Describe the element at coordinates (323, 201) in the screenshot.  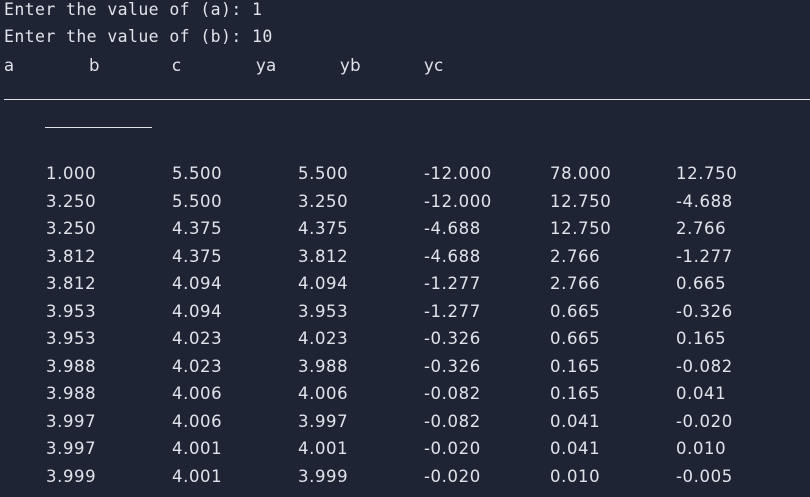
I see `cell-c: 3.250` at that location.